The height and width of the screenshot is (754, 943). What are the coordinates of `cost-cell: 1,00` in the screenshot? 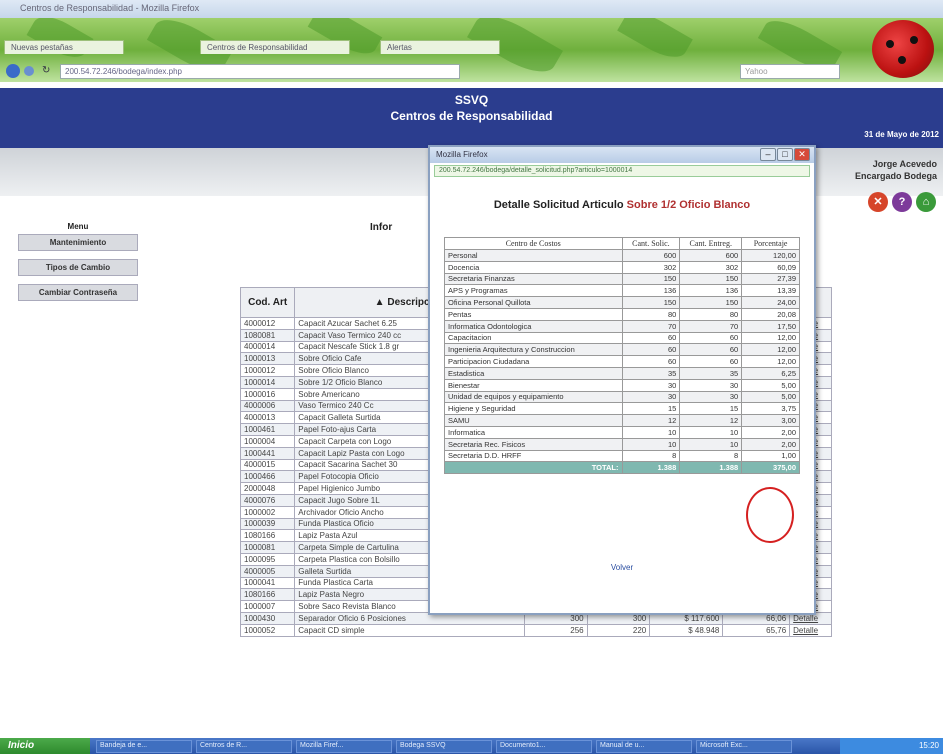 It's located at (770, 456).